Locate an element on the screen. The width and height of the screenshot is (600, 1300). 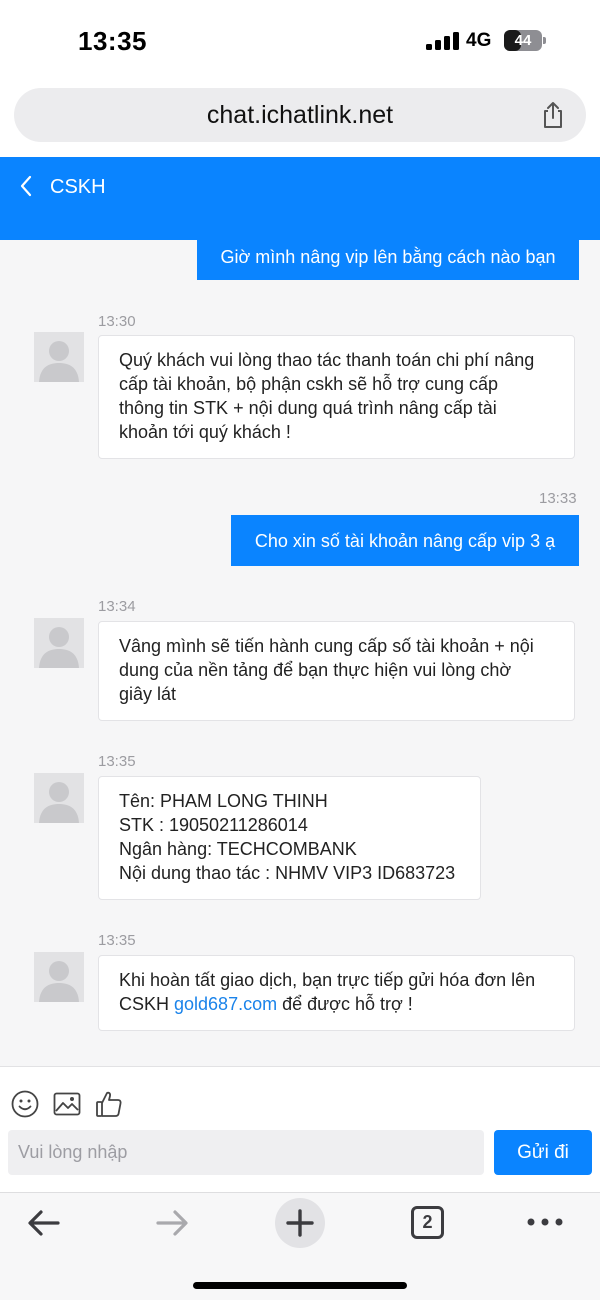
image-icon is located at coordinates (67, 1104).